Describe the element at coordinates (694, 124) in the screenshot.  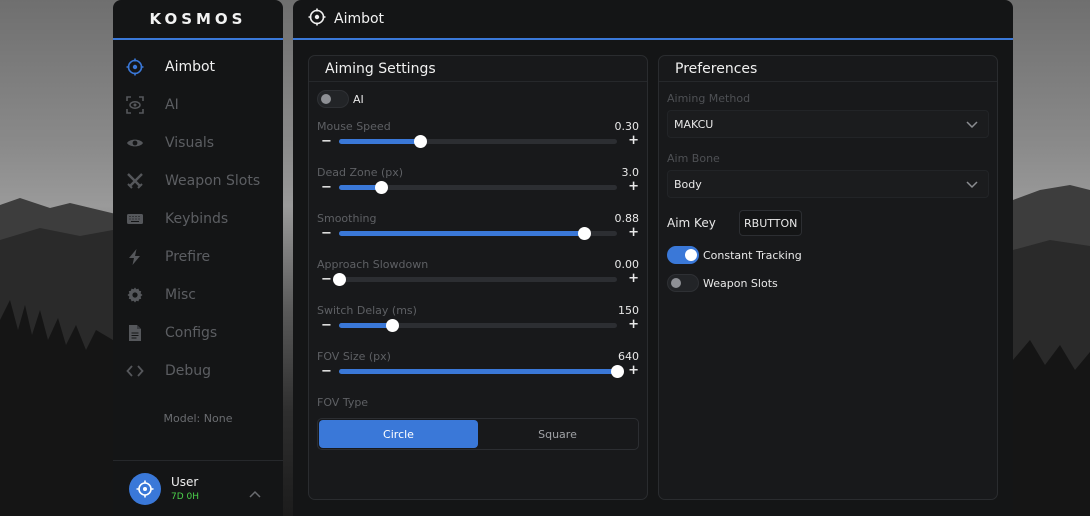
I see `dropdown-value: MAKCU` at that location.